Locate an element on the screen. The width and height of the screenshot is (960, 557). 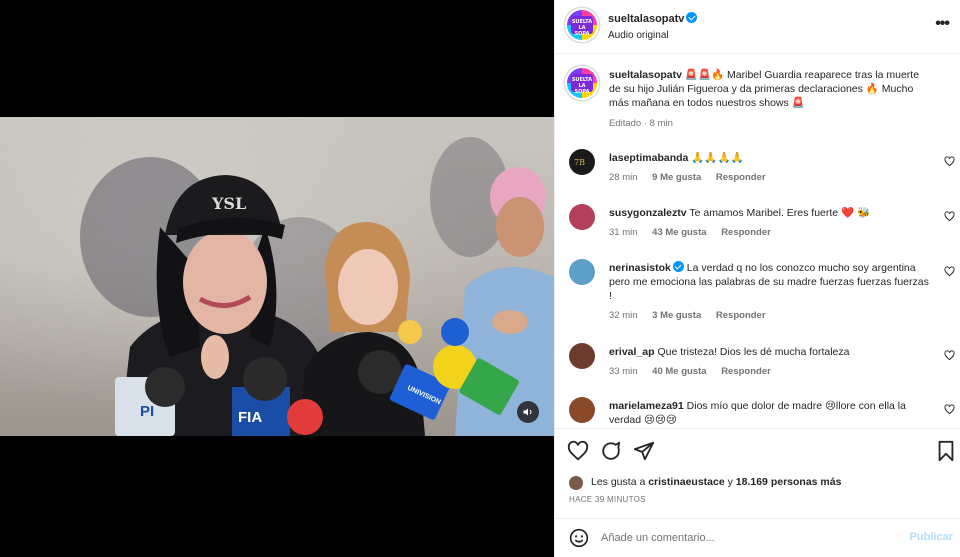
woman-face is located at coordinates (225, 282).